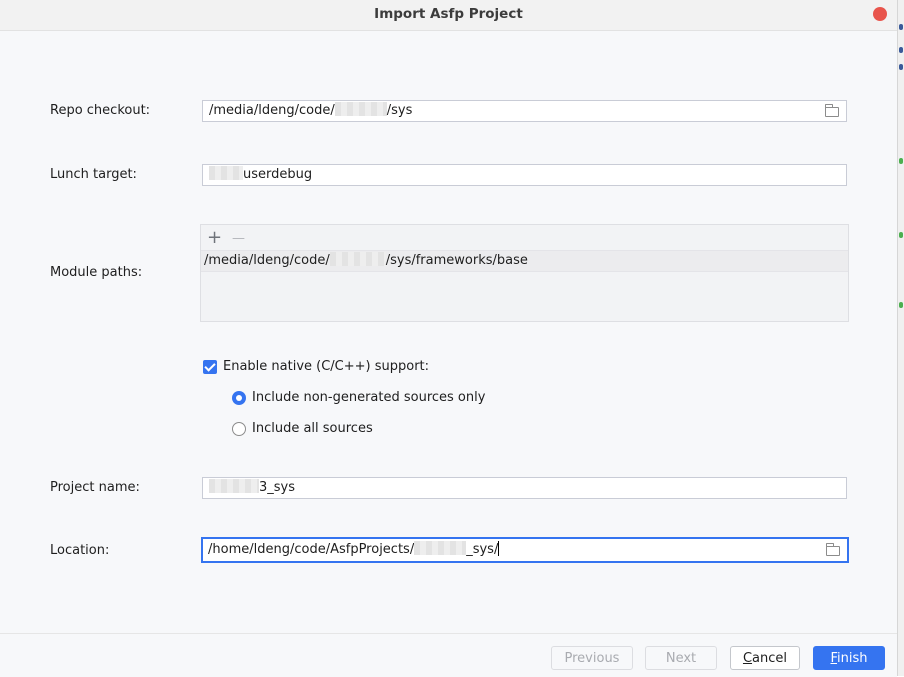 The width and height of the screenshot is (904, 677). Describe the element at coordinates (482, 549) in the screenshot. I see `location-suffix: _sys/` at that location.